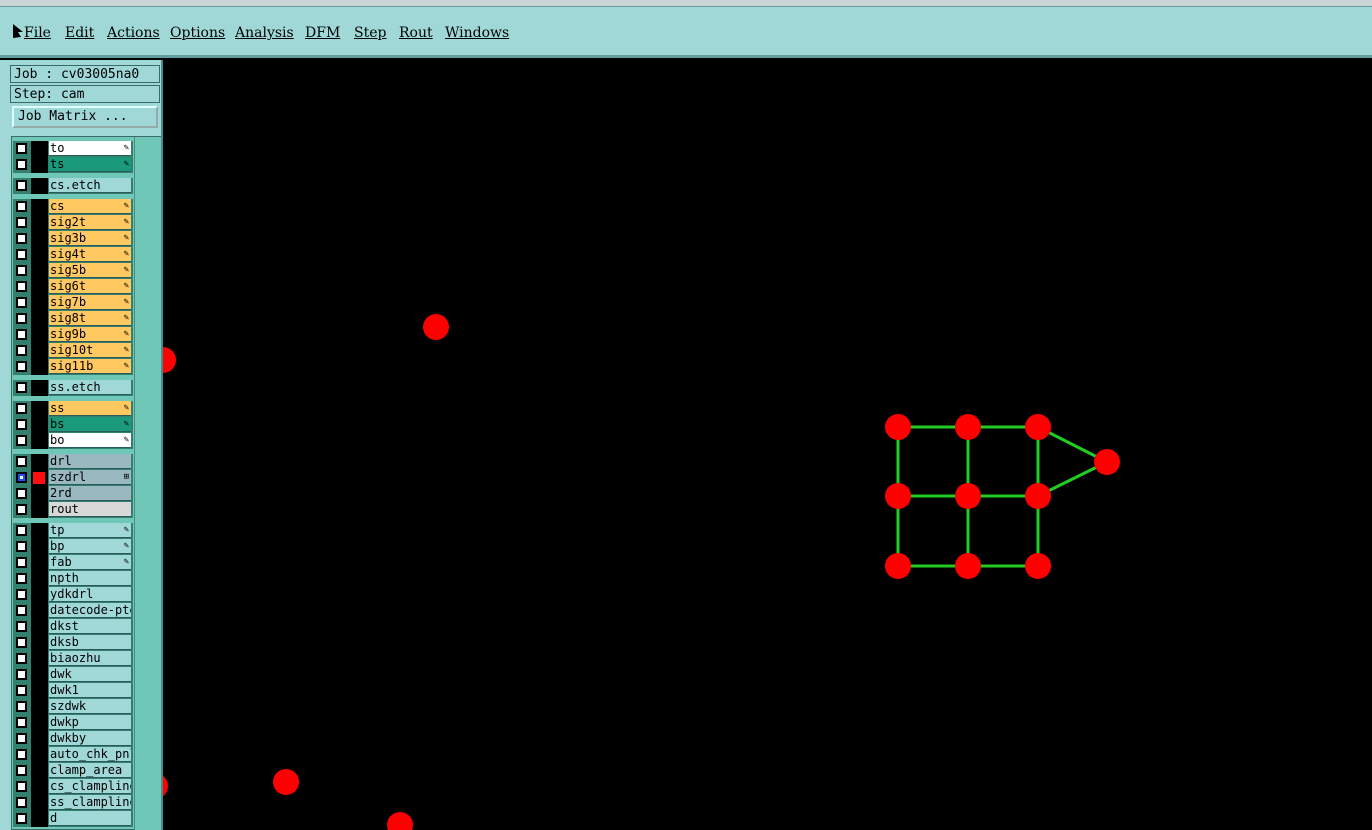  What do you see at coordinates (90, 754) in the screenshot?
I see `layer-name: auto_chk_pnl` at bounding box center [90, 754].